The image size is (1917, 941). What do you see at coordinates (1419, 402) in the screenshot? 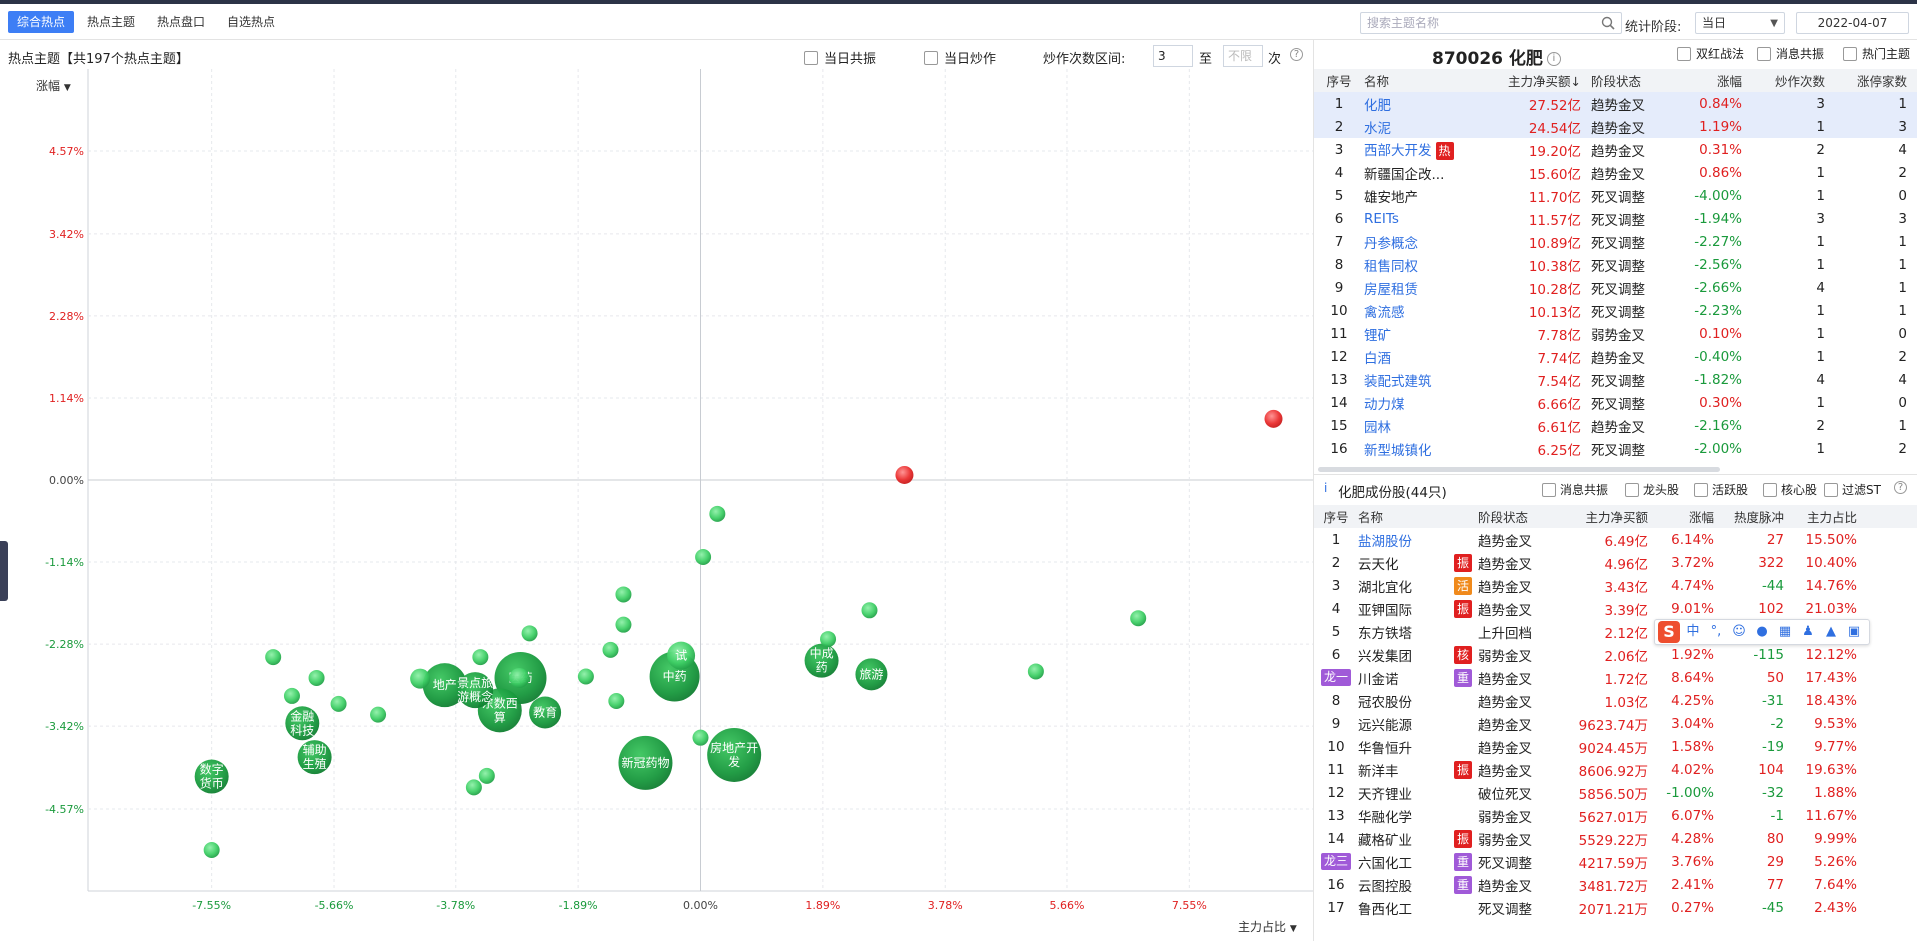
I see `cell-name: 动力煤` at bounding box center [1419, 402].